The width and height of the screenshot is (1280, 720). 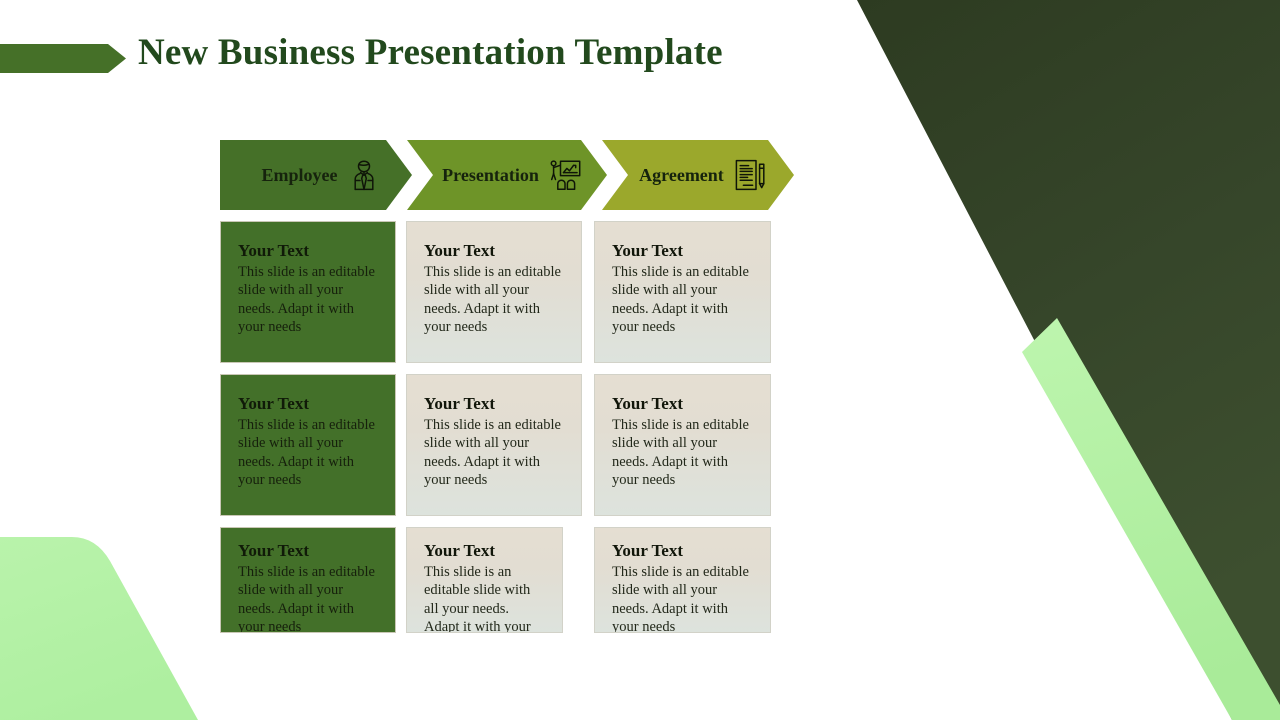 What do you see at coordinates (99, 628) in the screenshot?
I see `corner-shape-bottom-left` at bounding box center [99, 628].